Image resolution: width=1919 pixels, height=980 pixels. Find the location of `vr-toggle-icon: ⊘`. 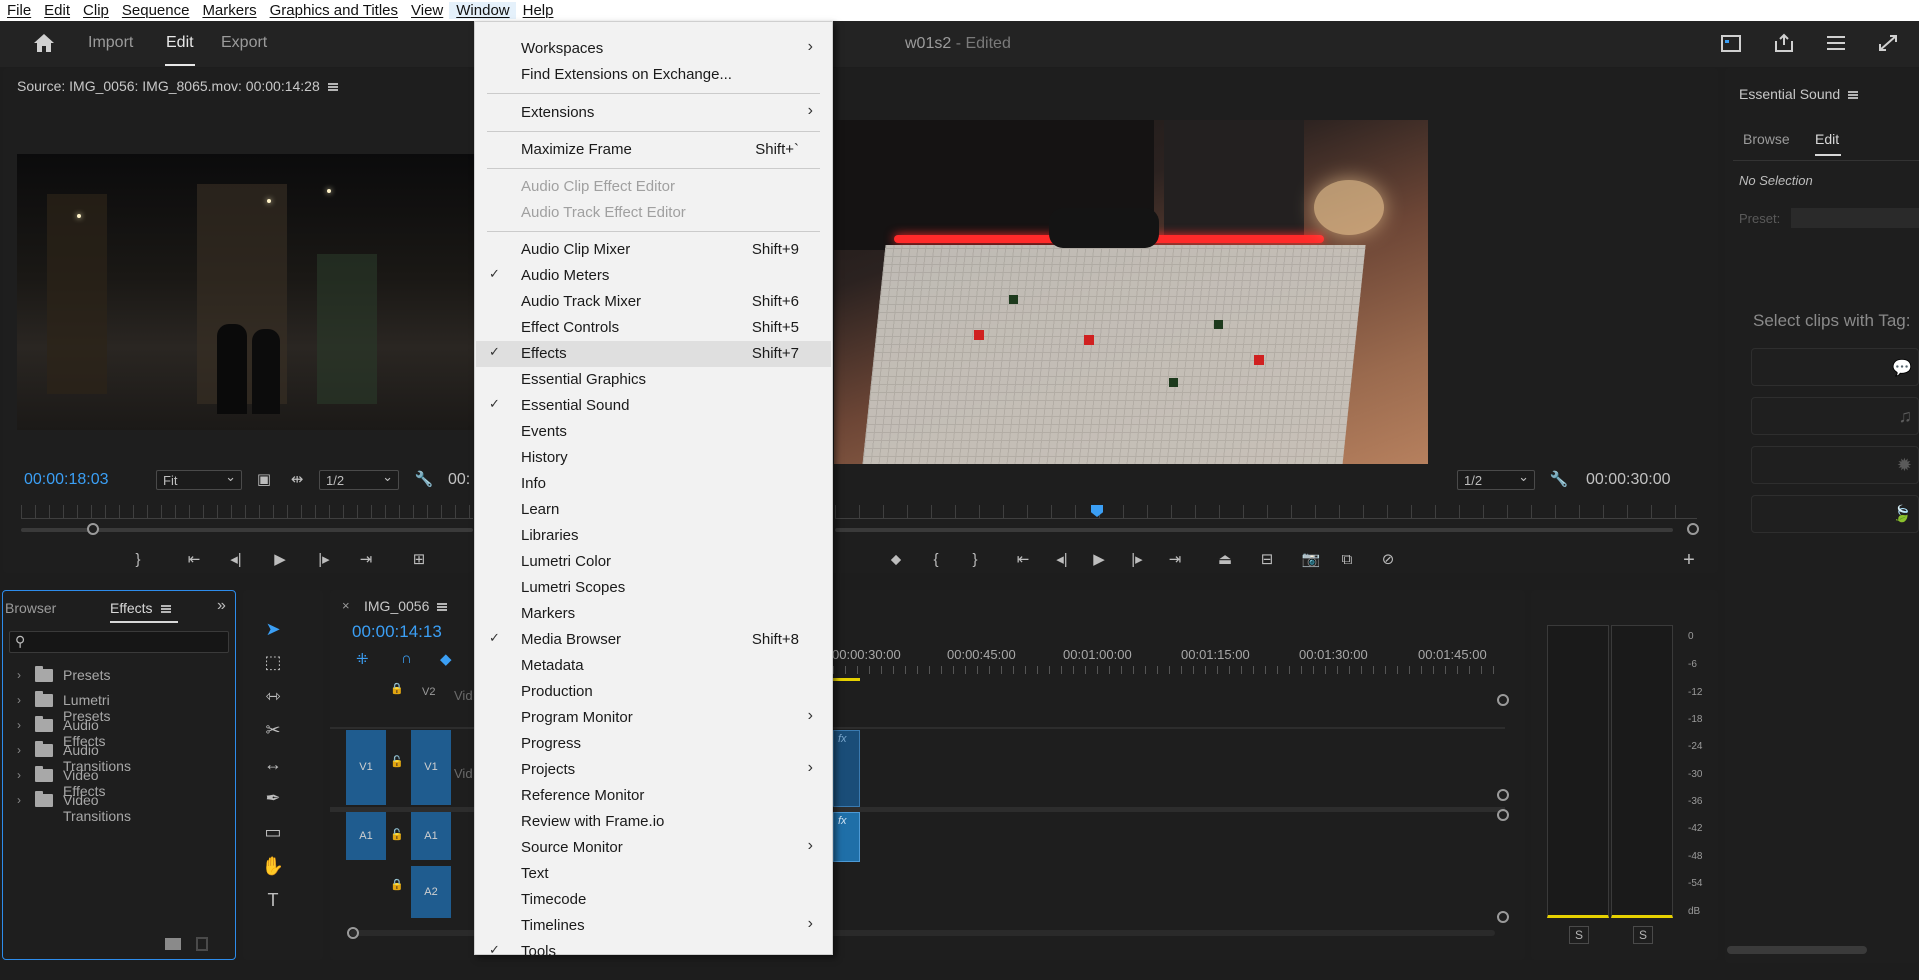

vr-toggle-icon: ⊘ is located at coordinates (1388, 560).